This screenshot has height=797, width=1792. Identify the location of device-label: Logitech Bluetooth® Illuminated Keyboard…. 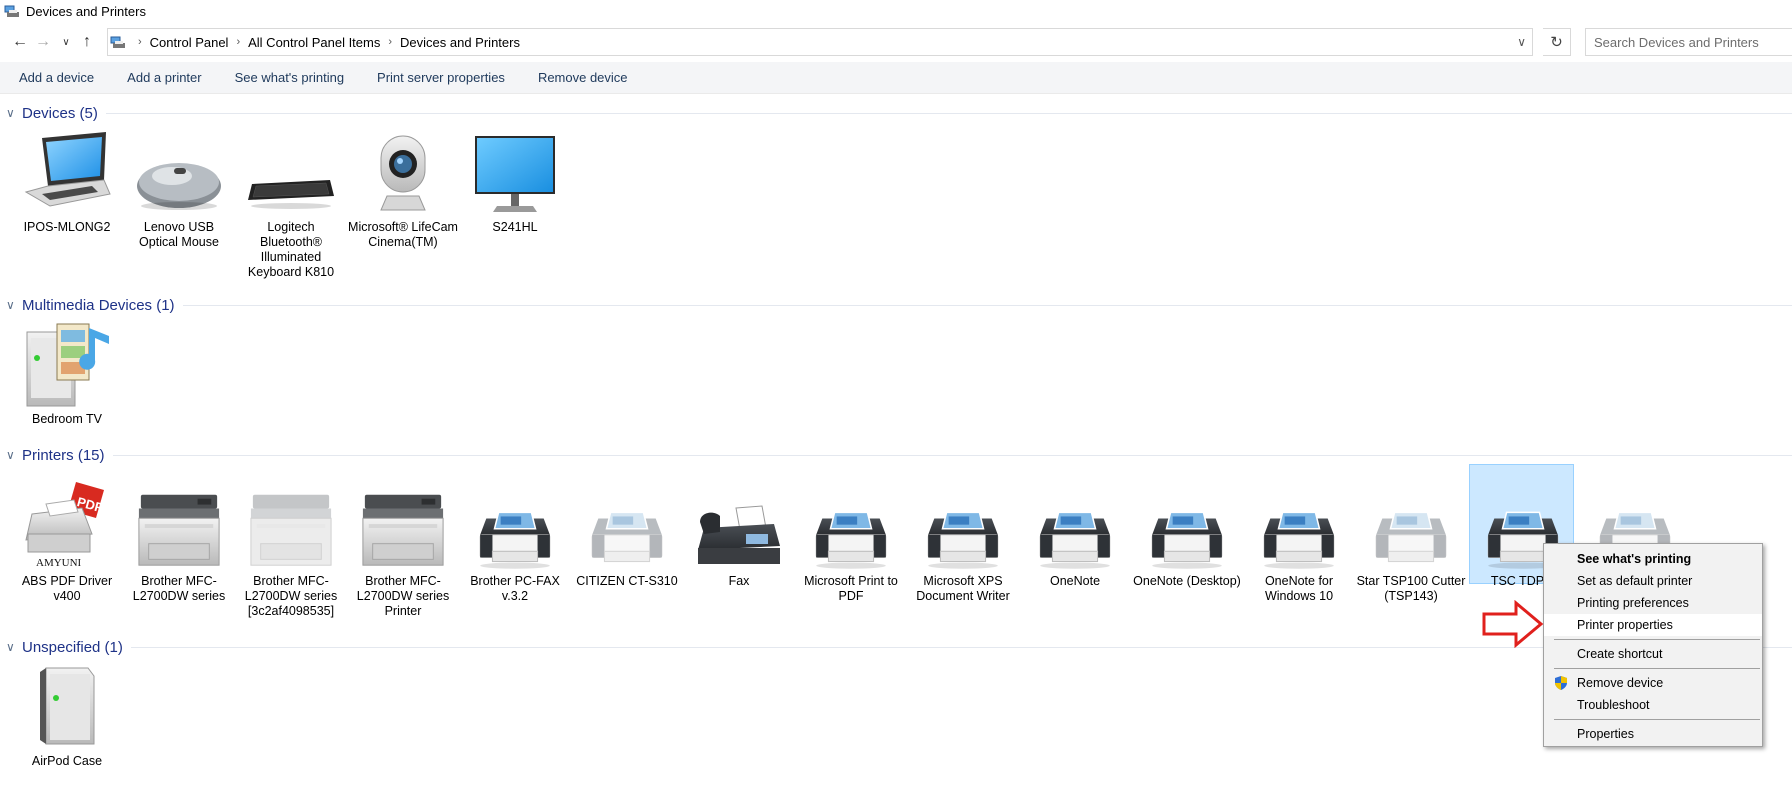
(291, 249).